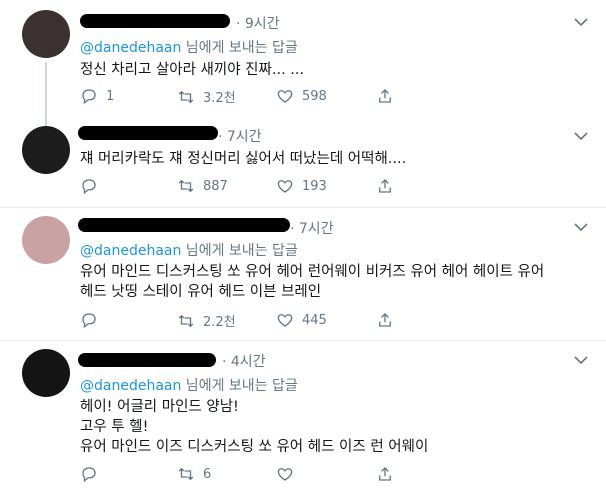 The width and height of the screenshot is (606, 498). Describe the element at coordinates (258, 23) in the screenshot. I see `tweet-time: · 9시간` at that location.